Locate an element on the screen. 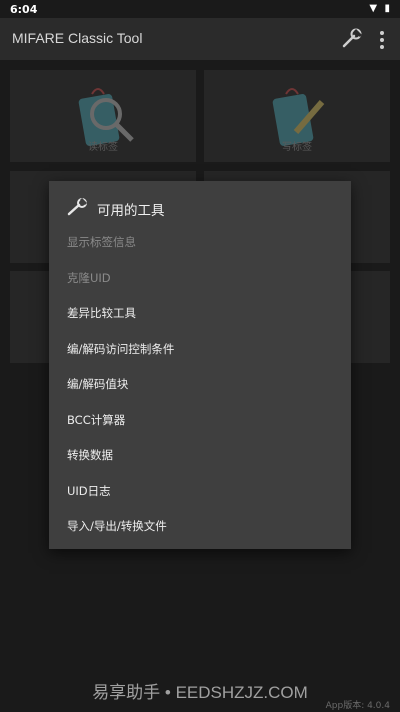  app-bar: MIFARE Classic Tool is located at coordinates (200, 39).